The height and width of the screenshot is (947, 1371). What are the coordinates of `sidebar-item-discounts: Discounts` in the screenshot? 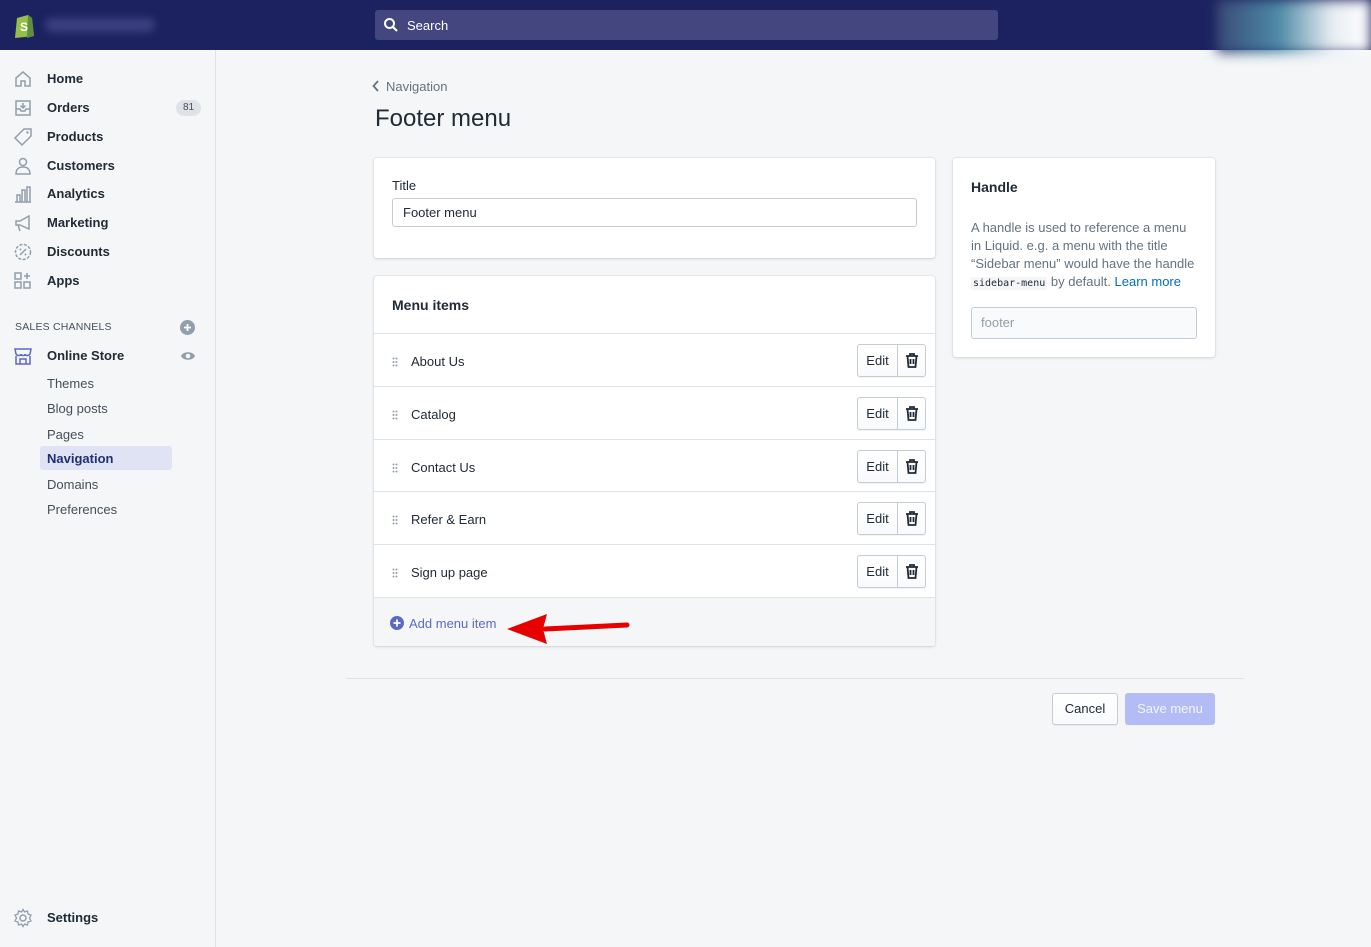 It's located at (107, 252).